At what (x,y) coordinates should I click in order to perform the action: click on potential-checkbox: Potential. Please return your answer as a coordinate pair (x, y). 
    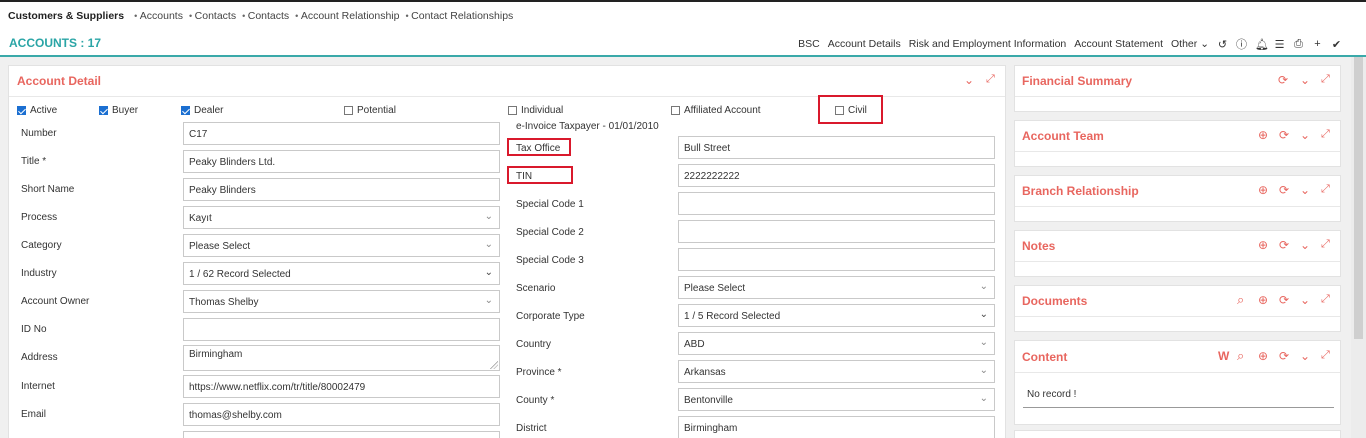
    Looking at the image, I should click on (370, 110).